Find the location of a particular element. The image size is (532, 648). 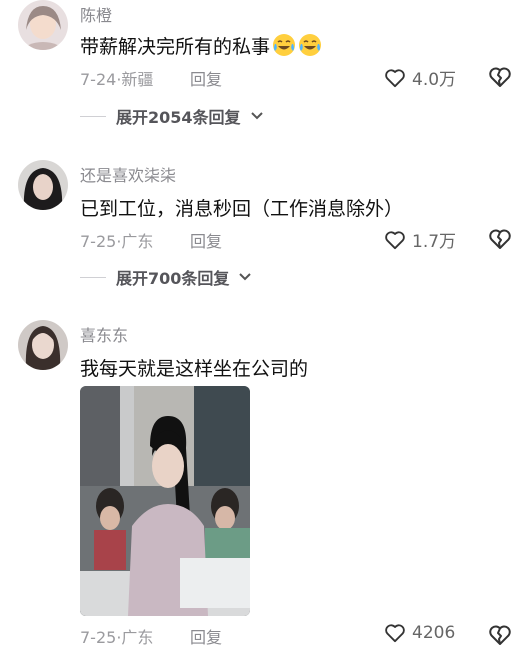

like-button: 1.7万 is located at coordinates (420, 239).